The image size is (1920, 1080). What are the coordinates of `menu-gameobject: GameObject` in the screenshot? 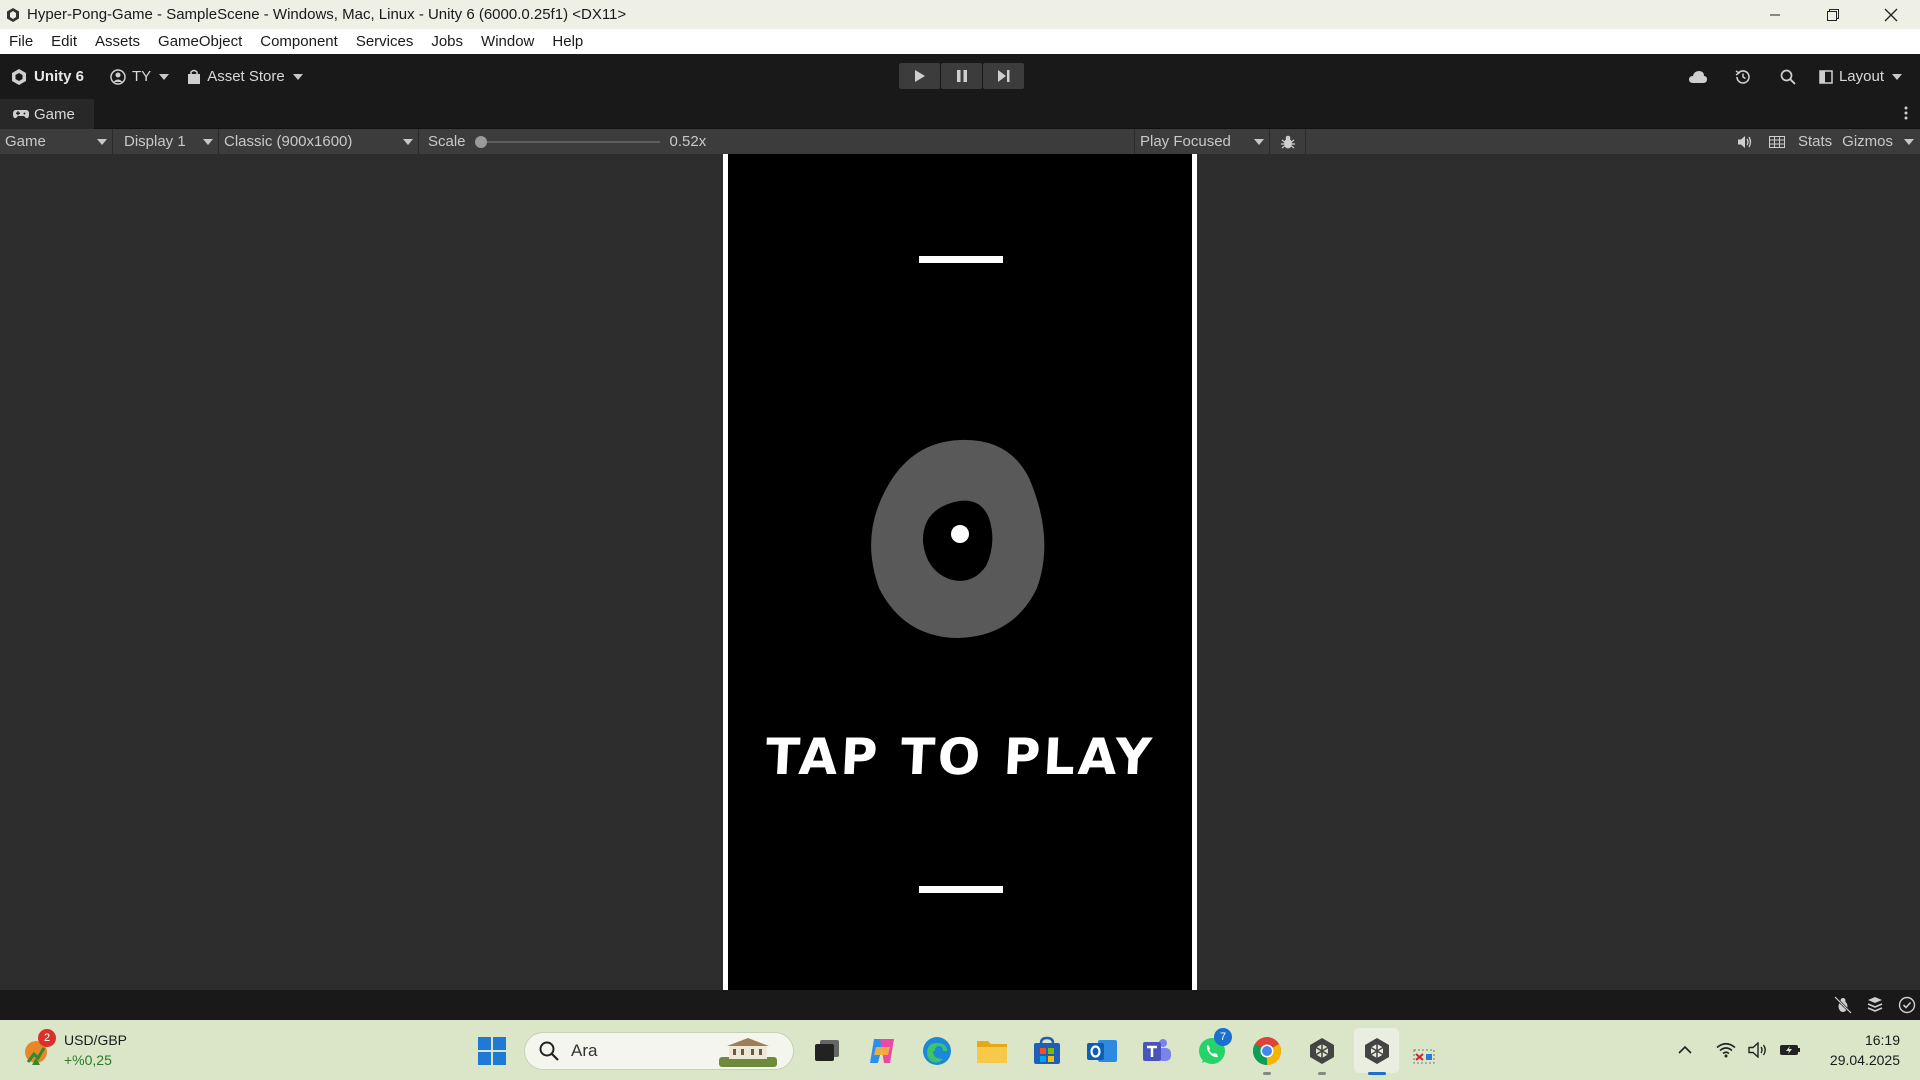 It's located at (200, 41).